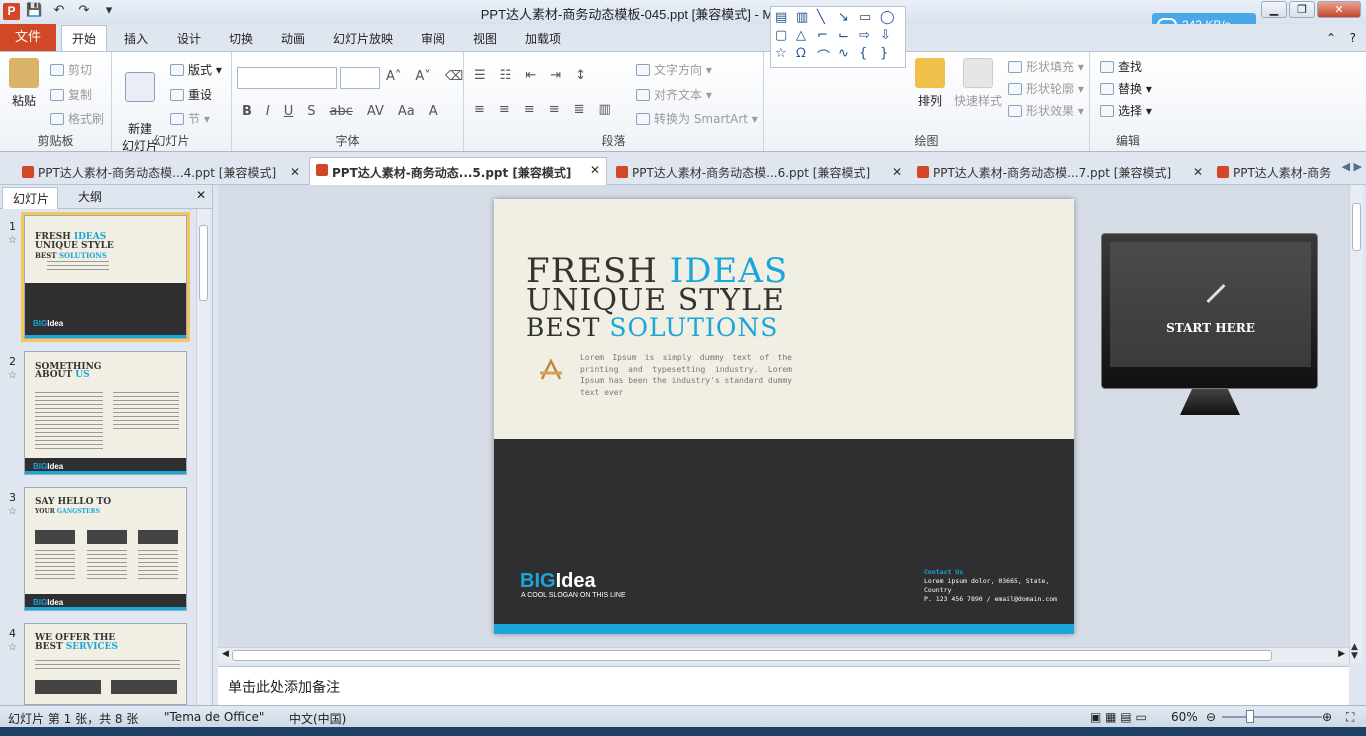  I want to click on monitor-graphic: START HERE, so click(1209, 311).